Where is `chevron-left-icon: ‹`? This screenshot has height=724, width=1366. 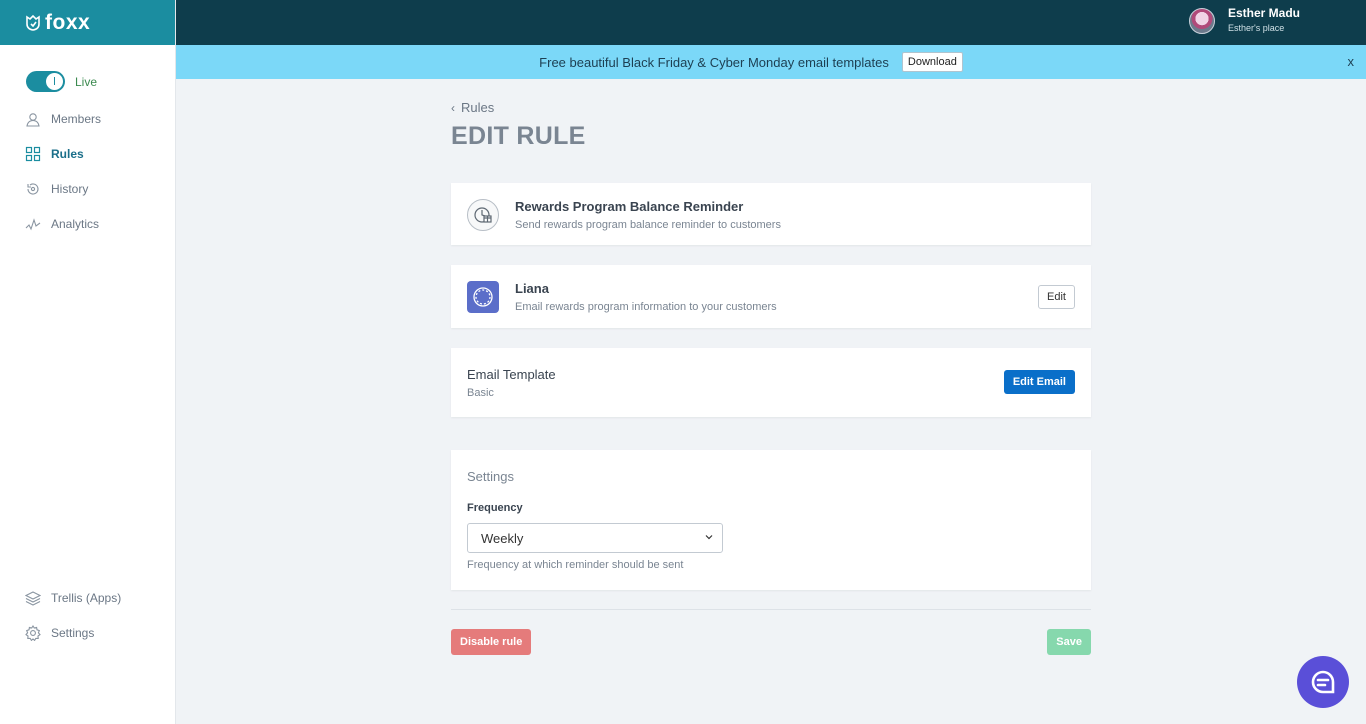
chevron-left-icon: ‹ is located at coordinates (453, 107).